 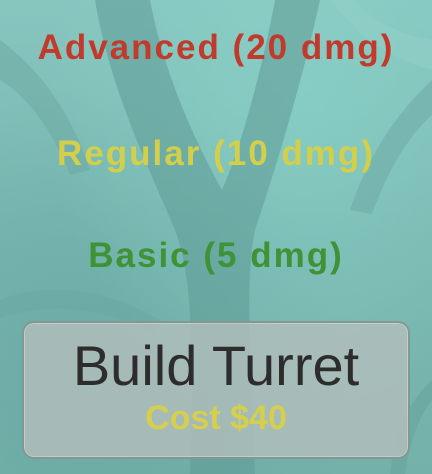 What do you see at coordinates (216, 256) in the screenshot?
I see `basic-turret-option: Basic (5 dmg)` at bounding box center [216, 256].